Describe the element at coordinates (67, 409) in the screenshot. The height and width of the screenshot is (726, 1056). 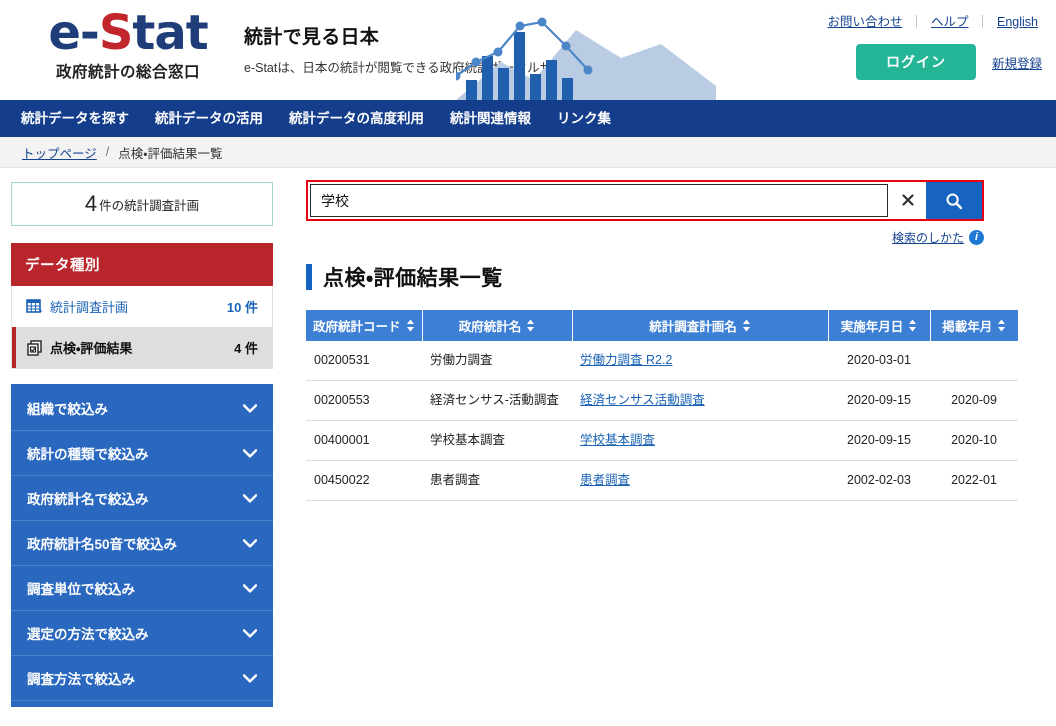
I see `filter-label: 組織で絞込み` at that location.